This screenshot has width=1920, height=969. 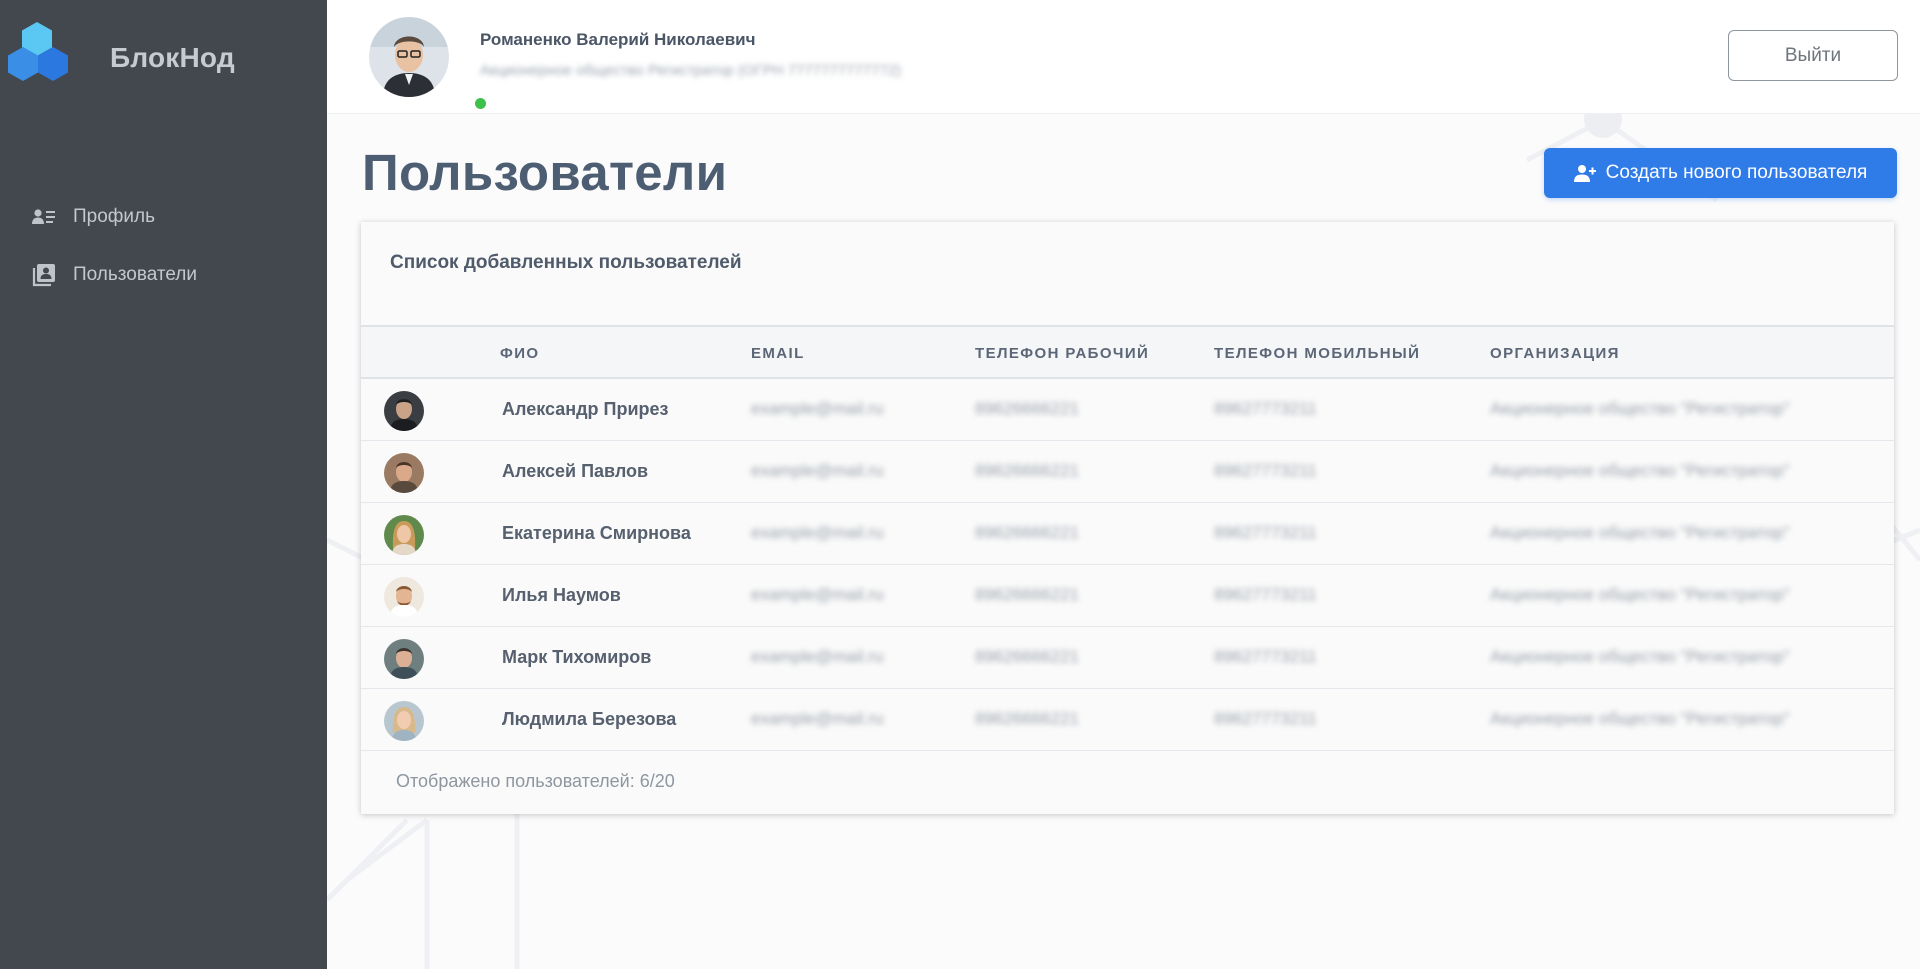 What do you see at coordinates (575, 471) in the screenshot?
I see `user-name: Алексей Павлов` at bounding box center [575, 471].